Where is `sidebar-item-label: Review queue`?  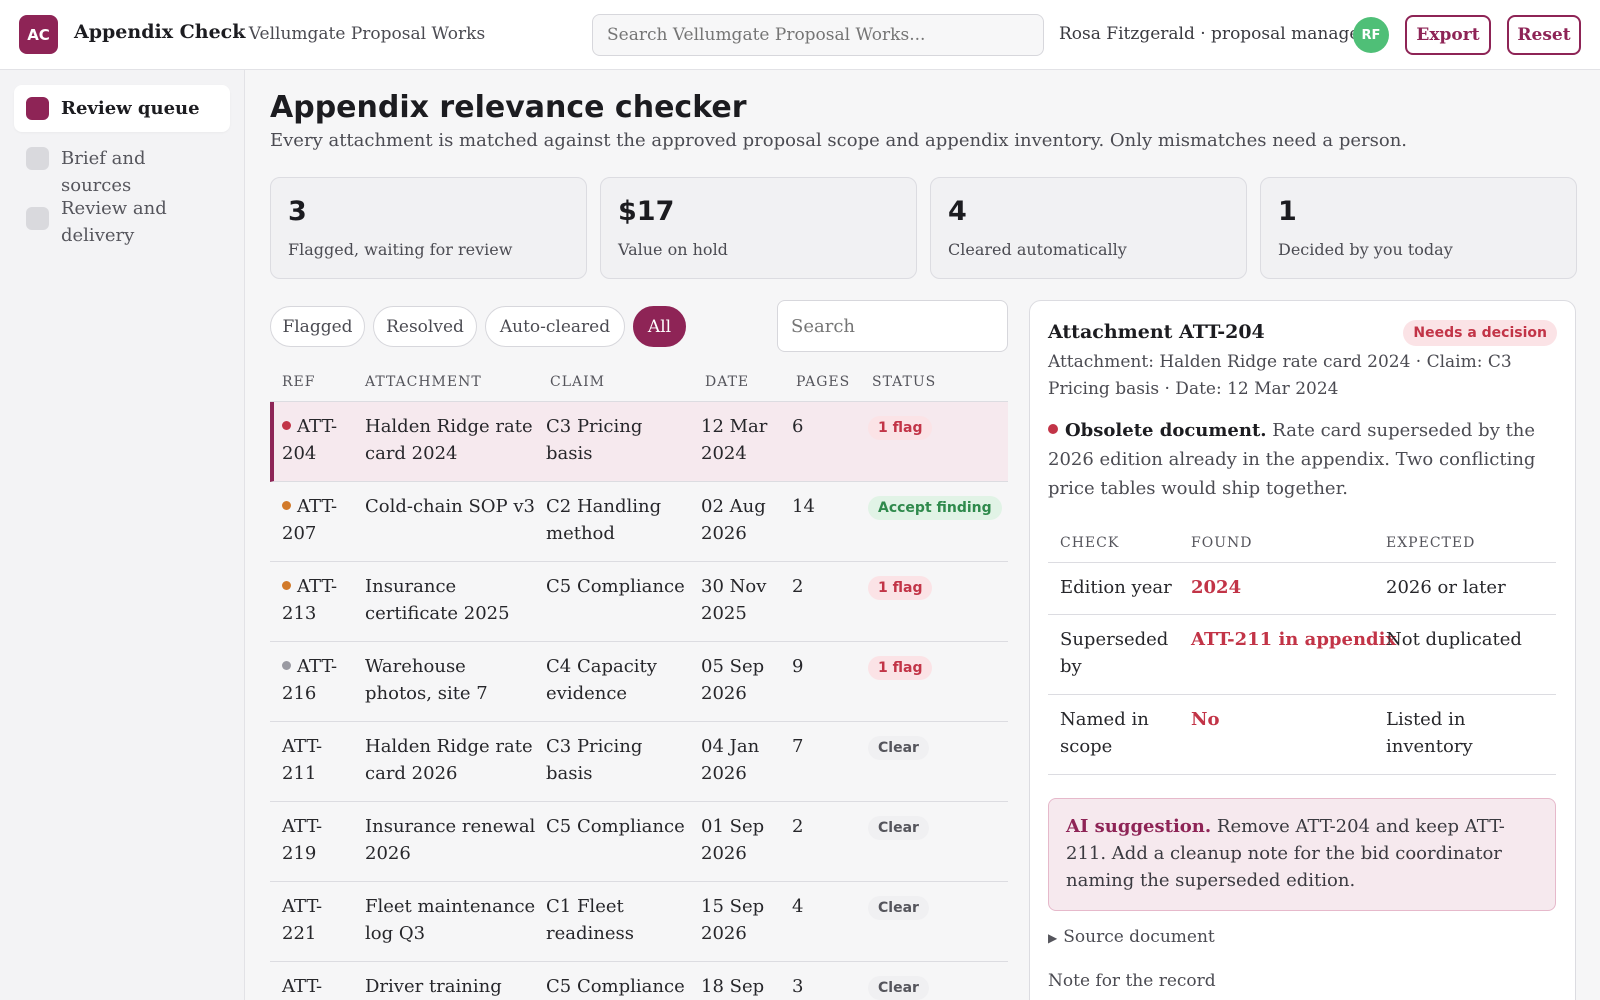
sidebar-item-label: Review queue is located at coordinates (130, 108).